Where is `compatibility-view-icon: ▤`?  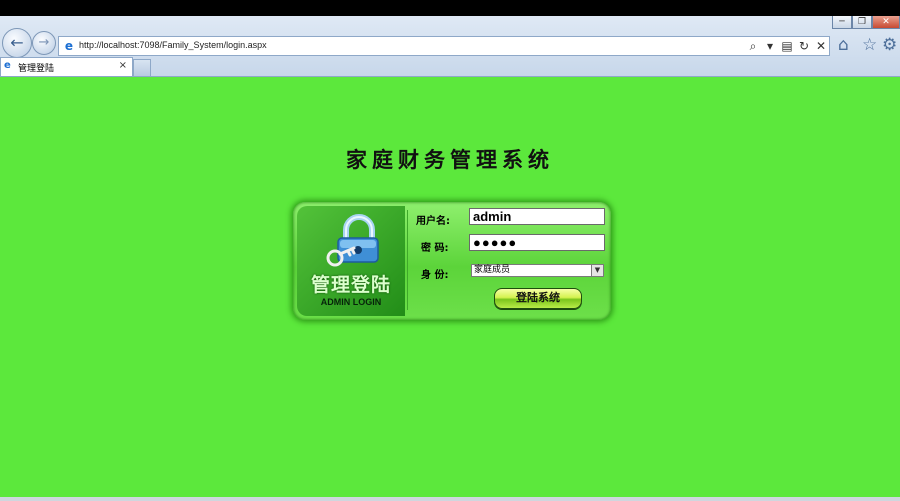 compatibility-view-icon: ▤ is located at coordinates (787, 46).